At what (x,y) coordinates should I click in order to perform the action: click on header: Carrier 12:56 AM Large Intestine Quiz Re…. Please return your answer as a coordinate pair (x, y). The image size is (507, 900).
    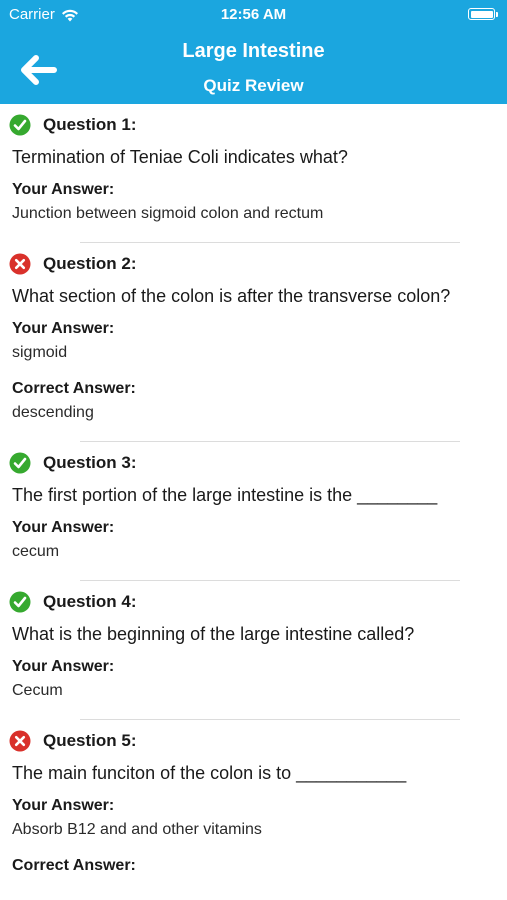
    Looking at the image, I should click on (253, 52).